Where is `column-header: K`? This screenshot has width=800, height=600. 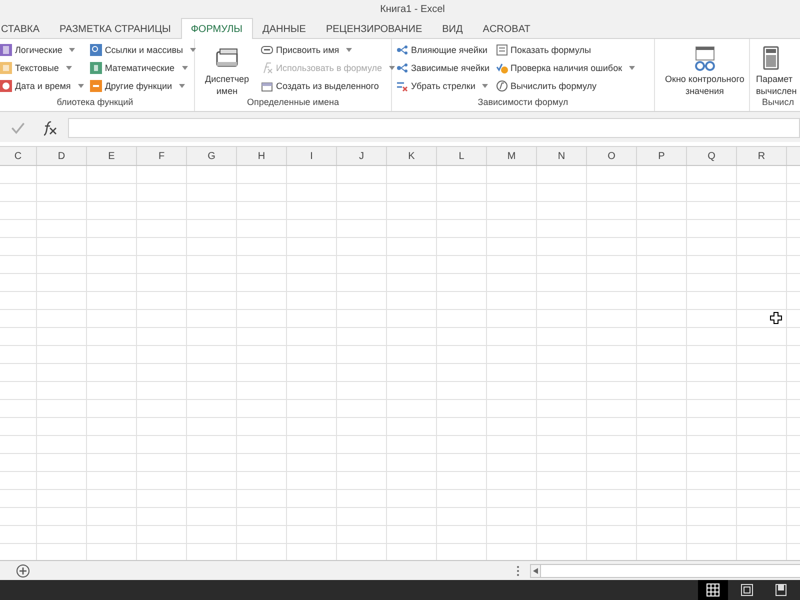 column-header: K is located at coordinates (412, 156).